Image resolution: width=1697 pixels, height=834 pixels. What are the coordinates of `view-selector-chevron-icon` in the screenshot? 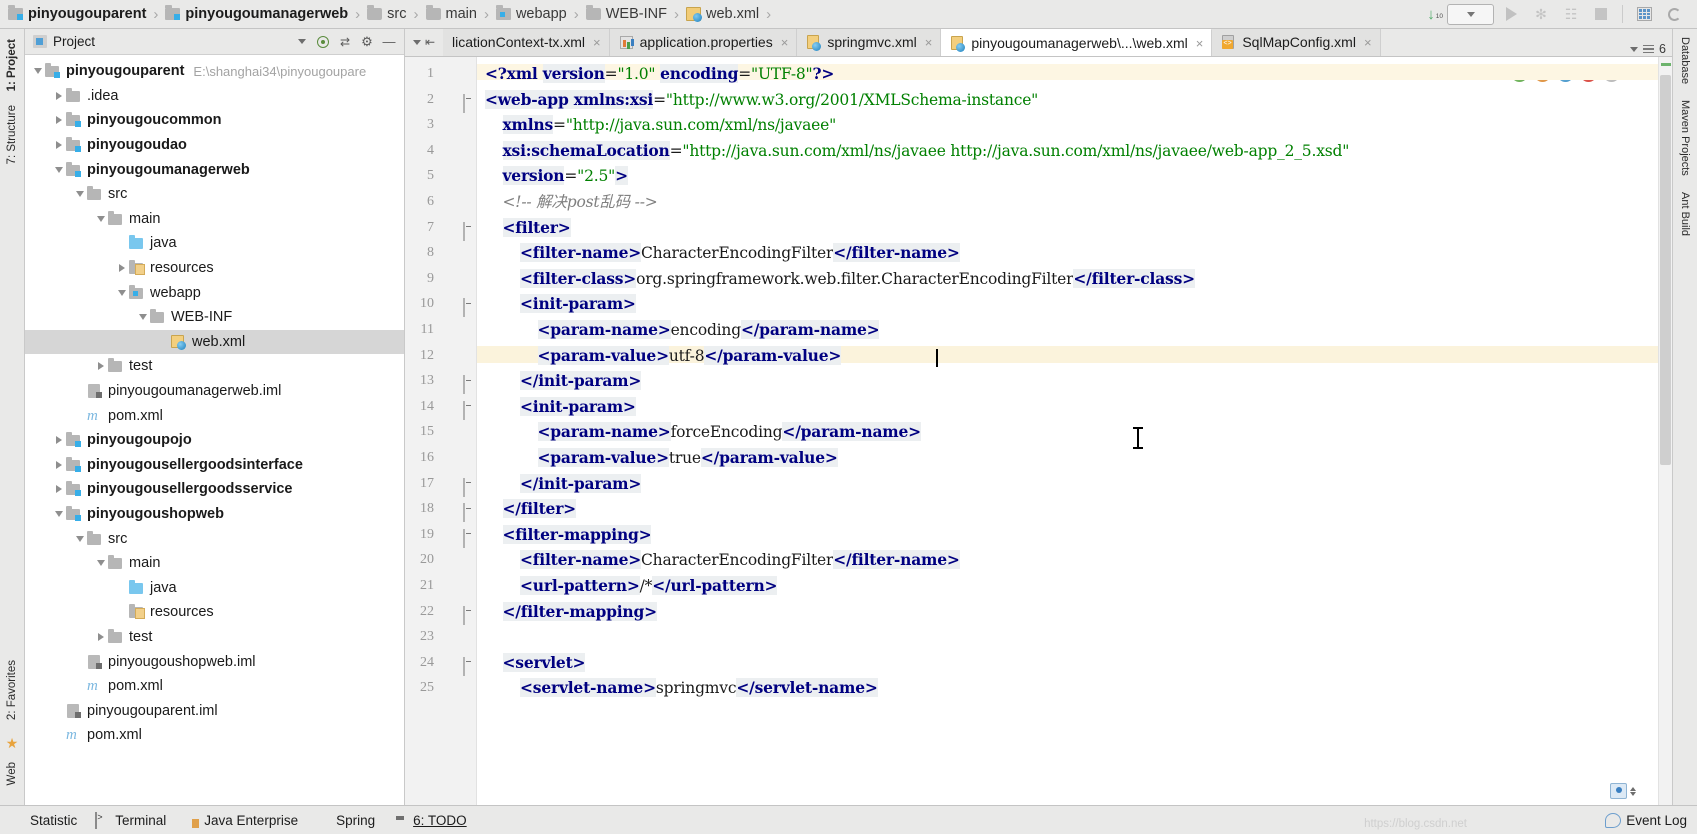 It's located at (302, 41).